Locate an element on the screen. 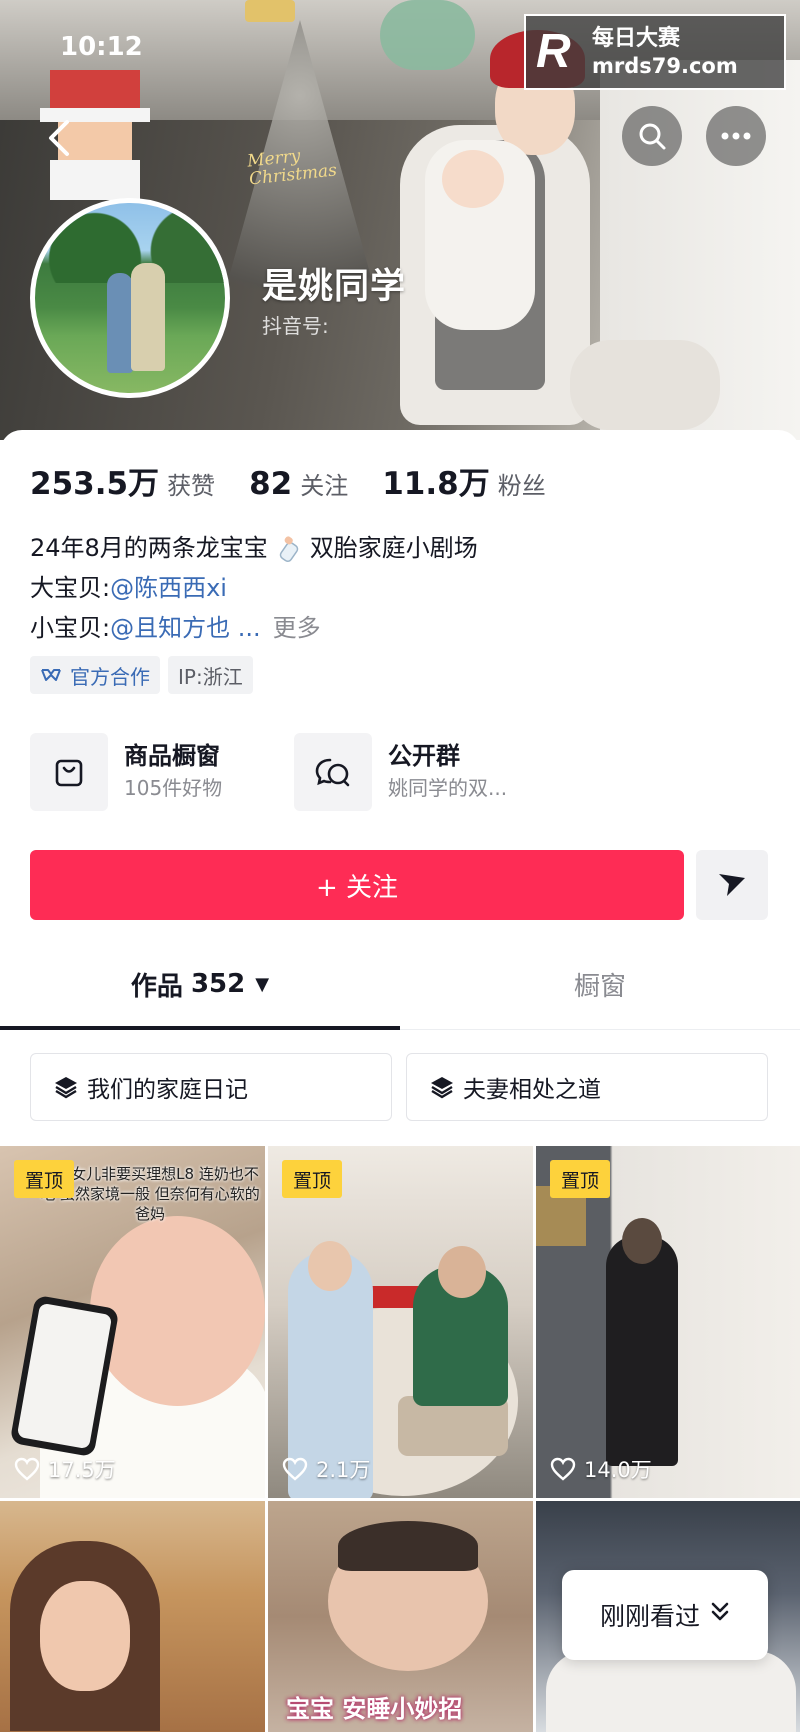  profile-stats: 253.5万 获赞 82 关注 11.8万 粉丝 is located at coordinates (305, 480).